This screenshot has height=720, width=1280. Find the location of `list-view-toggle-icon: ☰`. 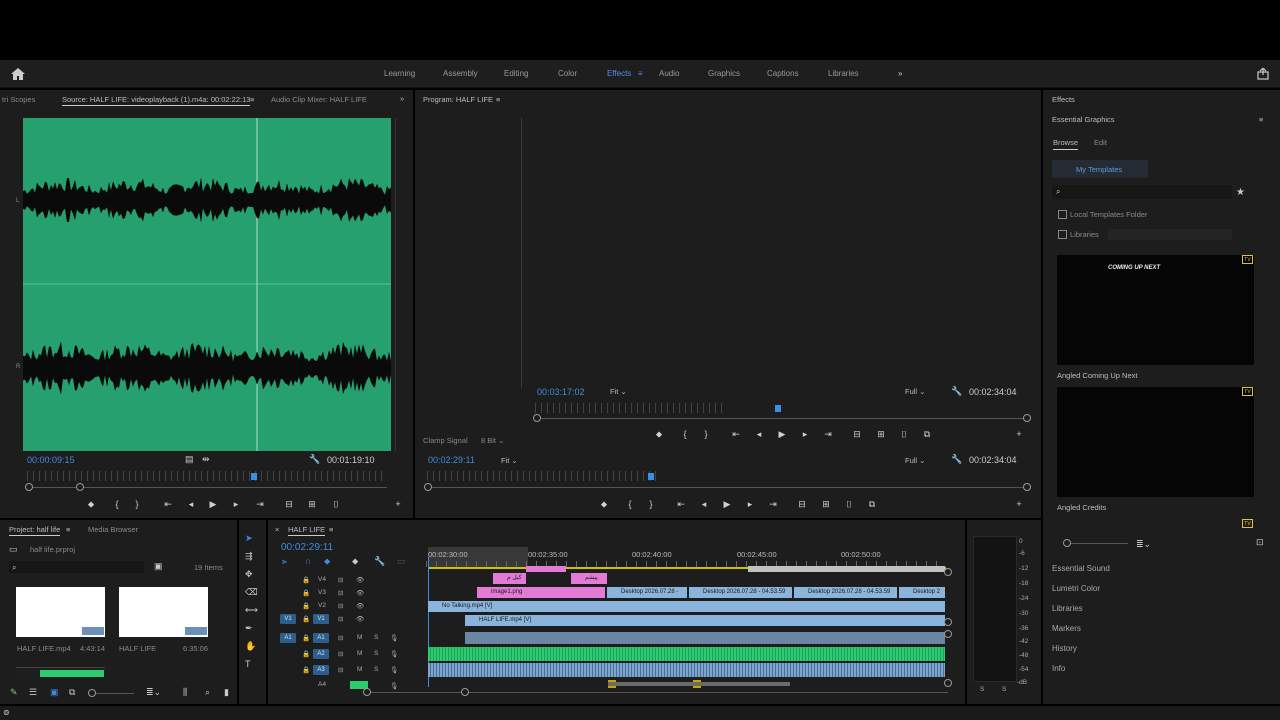

list-view-toggle-icon: ☰ is located at coordinates (33, 692).